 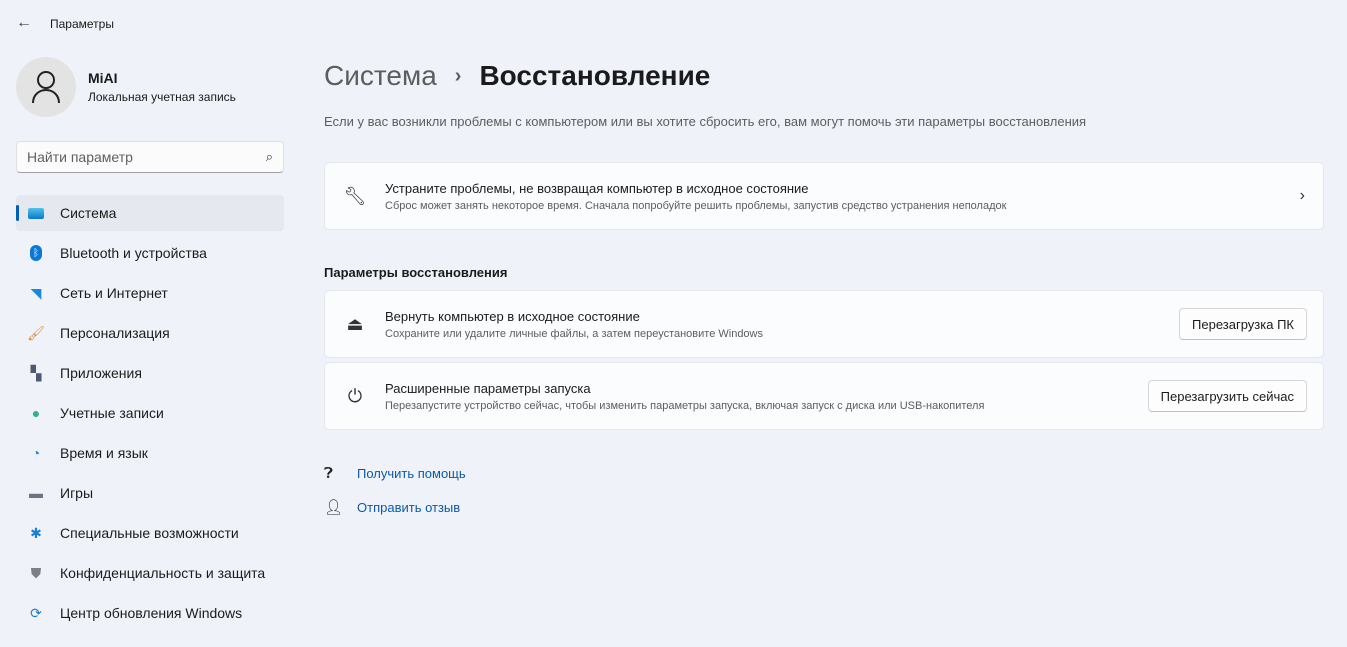 What do you see at coordinates (36, 253) in the screenshot?
I see `bluetooth-icon: ᛒ` at bounding box center [36, 253].